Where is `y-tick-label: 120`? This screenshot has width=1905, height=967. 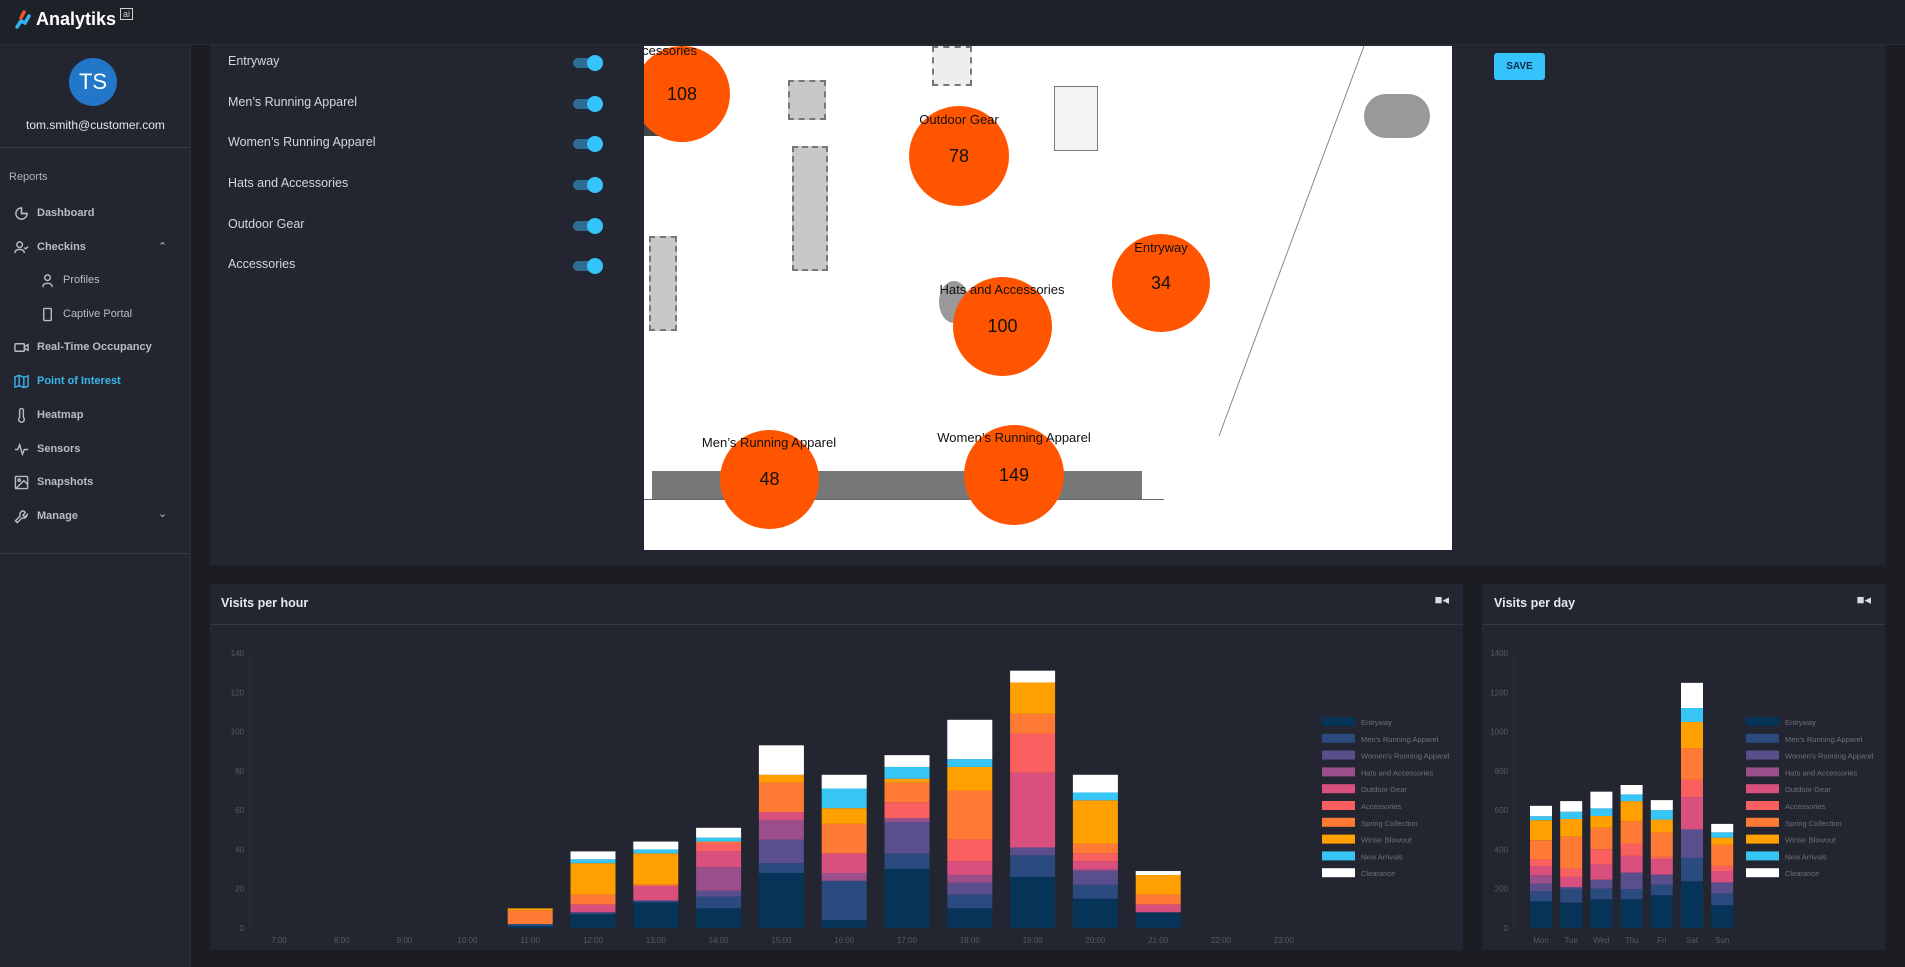
y-tick-label: 120 is located at coordinates (238, 692).